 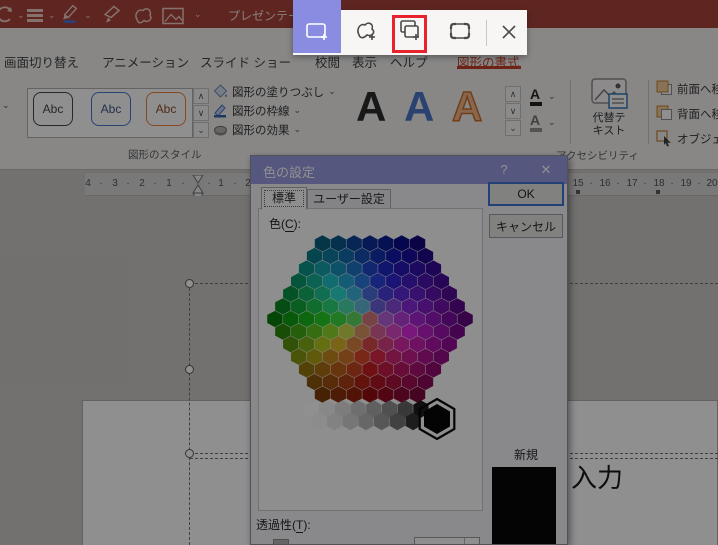 I want to click on snip-toolbar-divider, so click(x=486, y=33).